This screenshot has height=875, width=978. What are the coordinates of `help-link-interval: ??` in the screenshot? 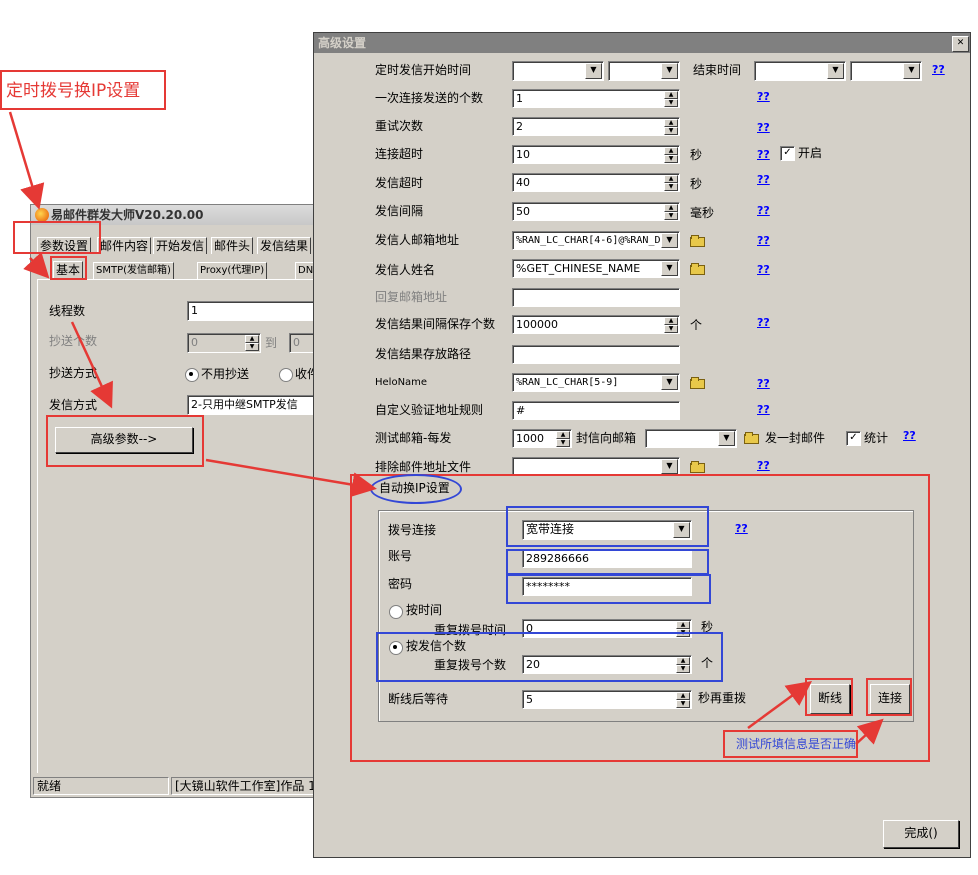 It's located at (763, 211).